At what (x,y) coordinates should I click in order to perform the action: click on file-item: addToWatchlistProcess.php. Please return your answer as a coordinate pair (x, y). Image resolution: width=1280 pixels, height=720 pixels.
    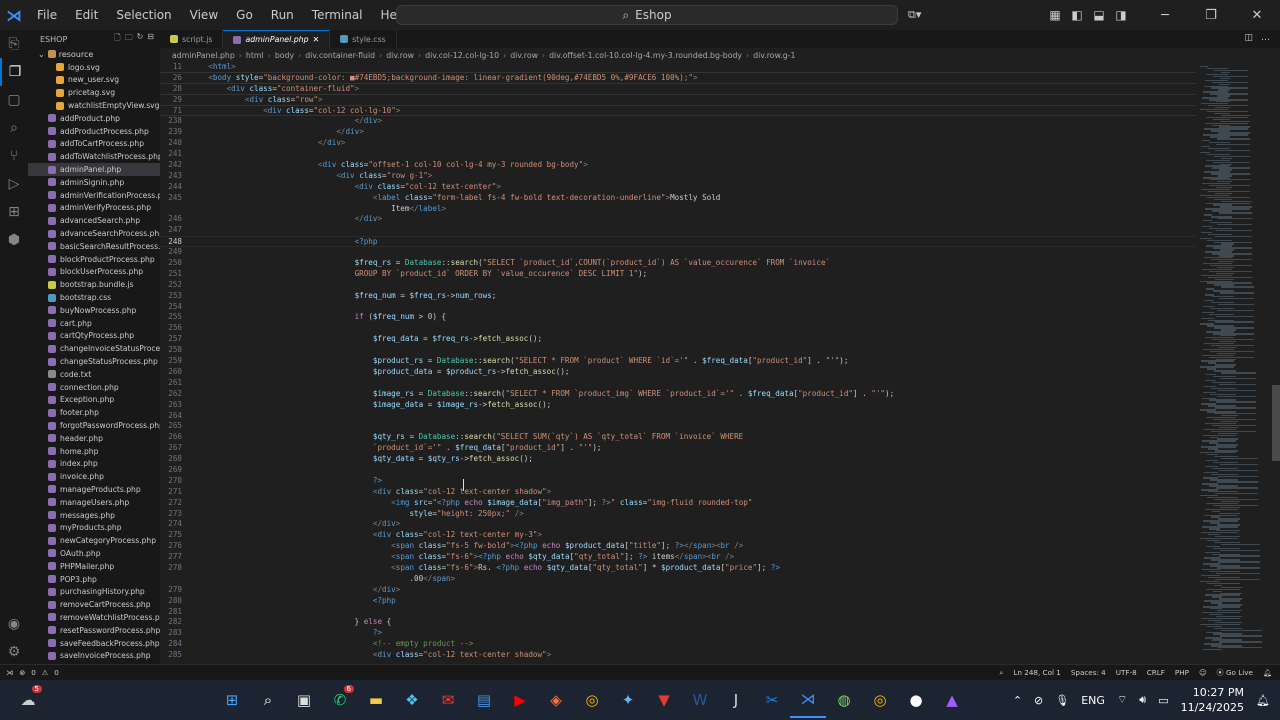
    Looking at the image, I should click on (94, 156).